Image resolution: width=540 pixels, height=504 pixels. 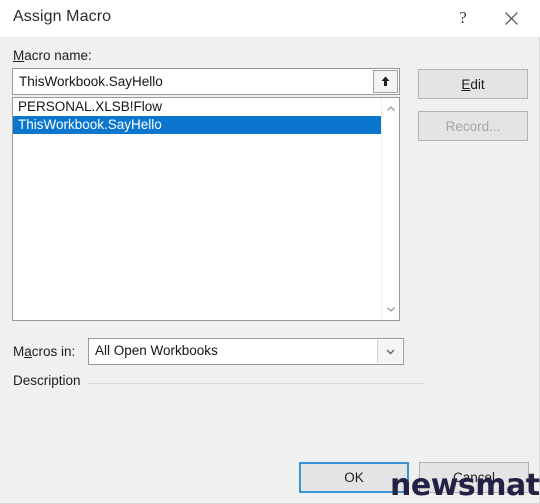 I want to click on macro-list-scrollbar, so click(x=390, y=209).